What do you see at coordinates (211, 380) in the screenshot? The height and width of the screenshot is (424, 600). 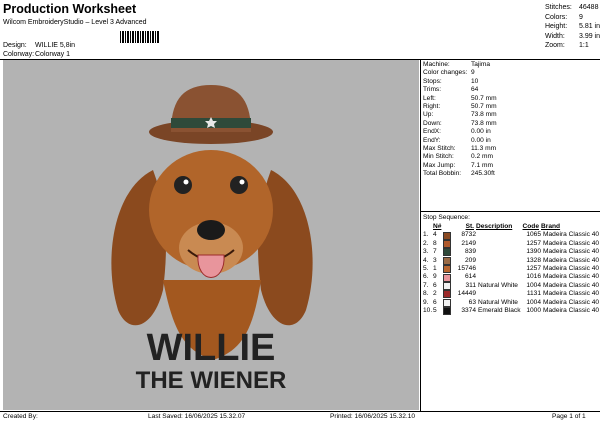 I see `design-text-line2: THE WIENER` at bounding box center [211, 380].